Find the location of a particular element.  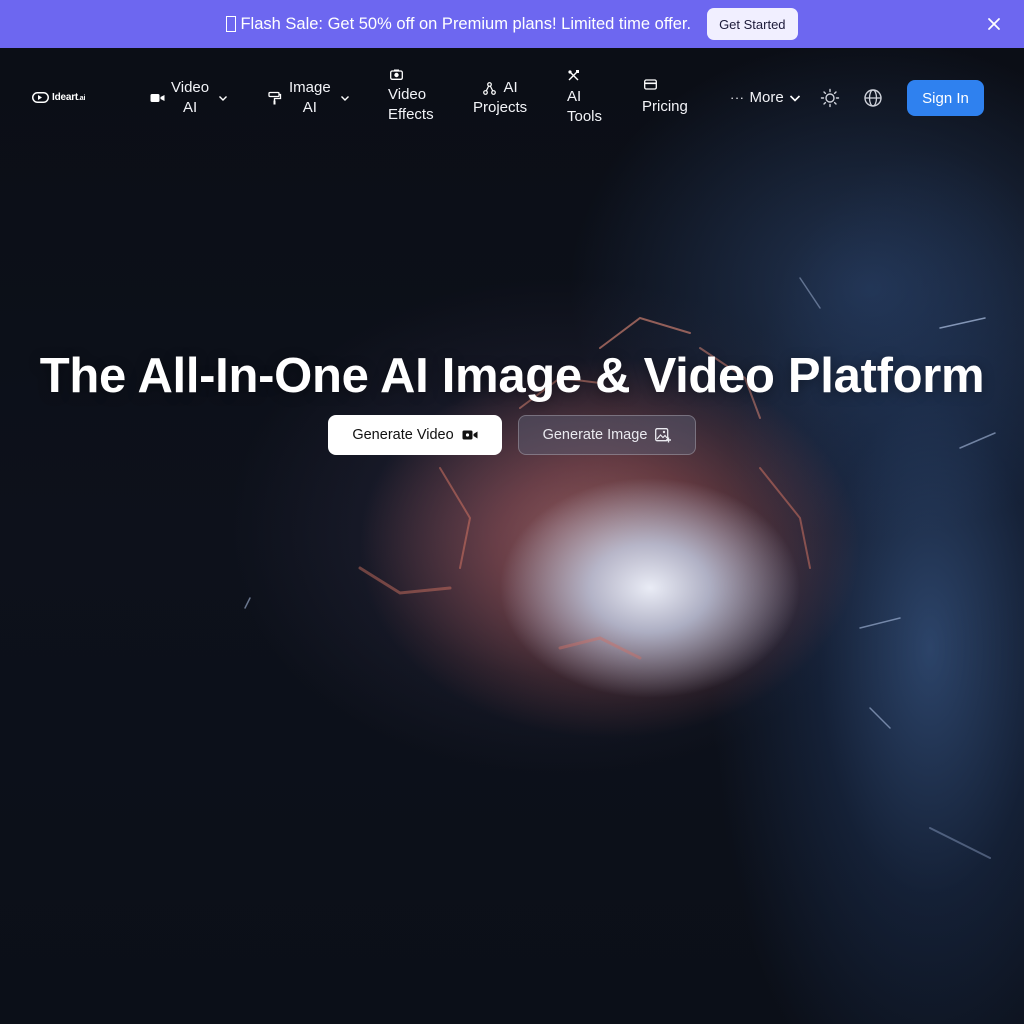

nav-video-ai-line2: AI is located at coordinates (190, 107).